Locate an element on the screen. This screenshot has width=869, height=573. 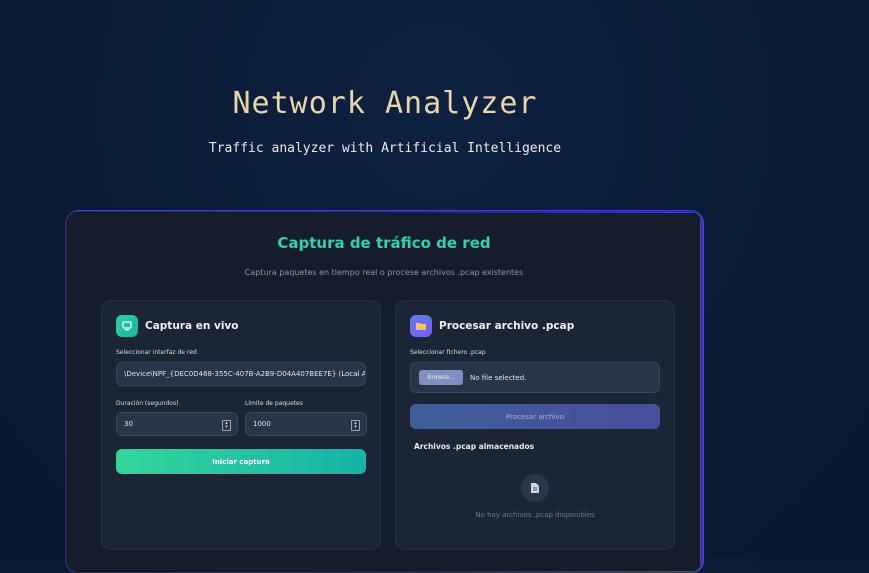
live-panel-title: Captura en vivo is located at coordinates (192, 326).